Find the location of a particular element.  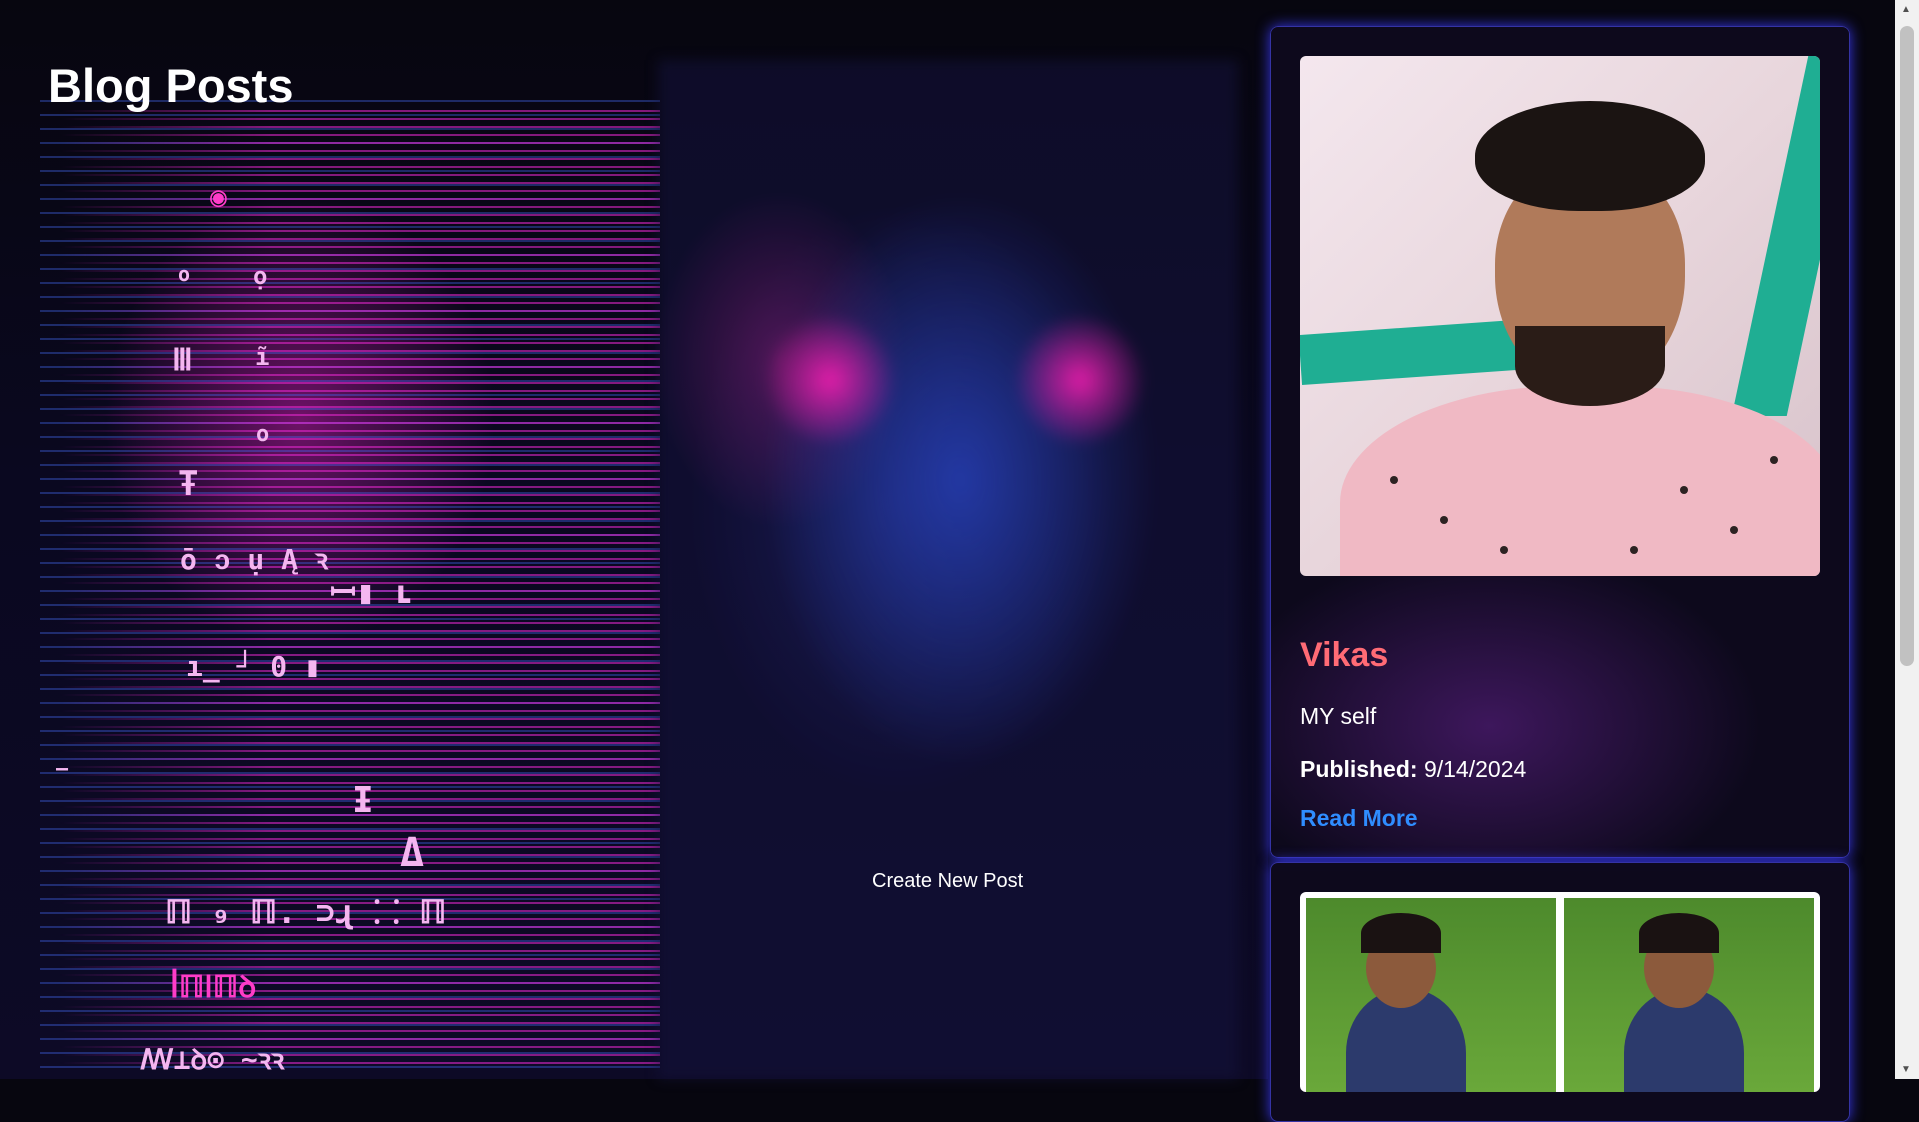

glitch-glyph: ō ↄ ụ Ą ꝛ is located at coordinates (254, 559).